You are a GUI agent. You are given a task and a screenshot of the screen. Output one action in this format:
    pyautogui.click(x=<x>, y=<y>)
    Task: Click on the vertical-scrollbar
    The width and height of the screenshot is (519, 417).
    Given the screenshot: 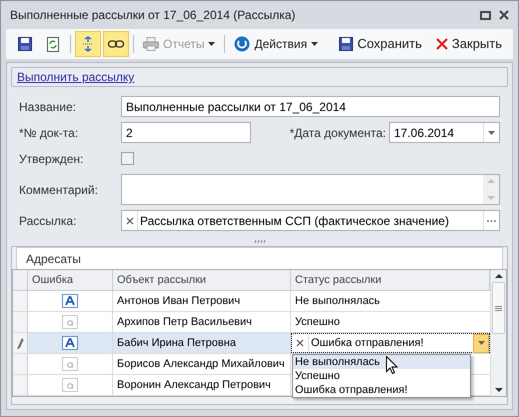 What is the action you would take?
    pyautogui.click(x=498, y=333)
    